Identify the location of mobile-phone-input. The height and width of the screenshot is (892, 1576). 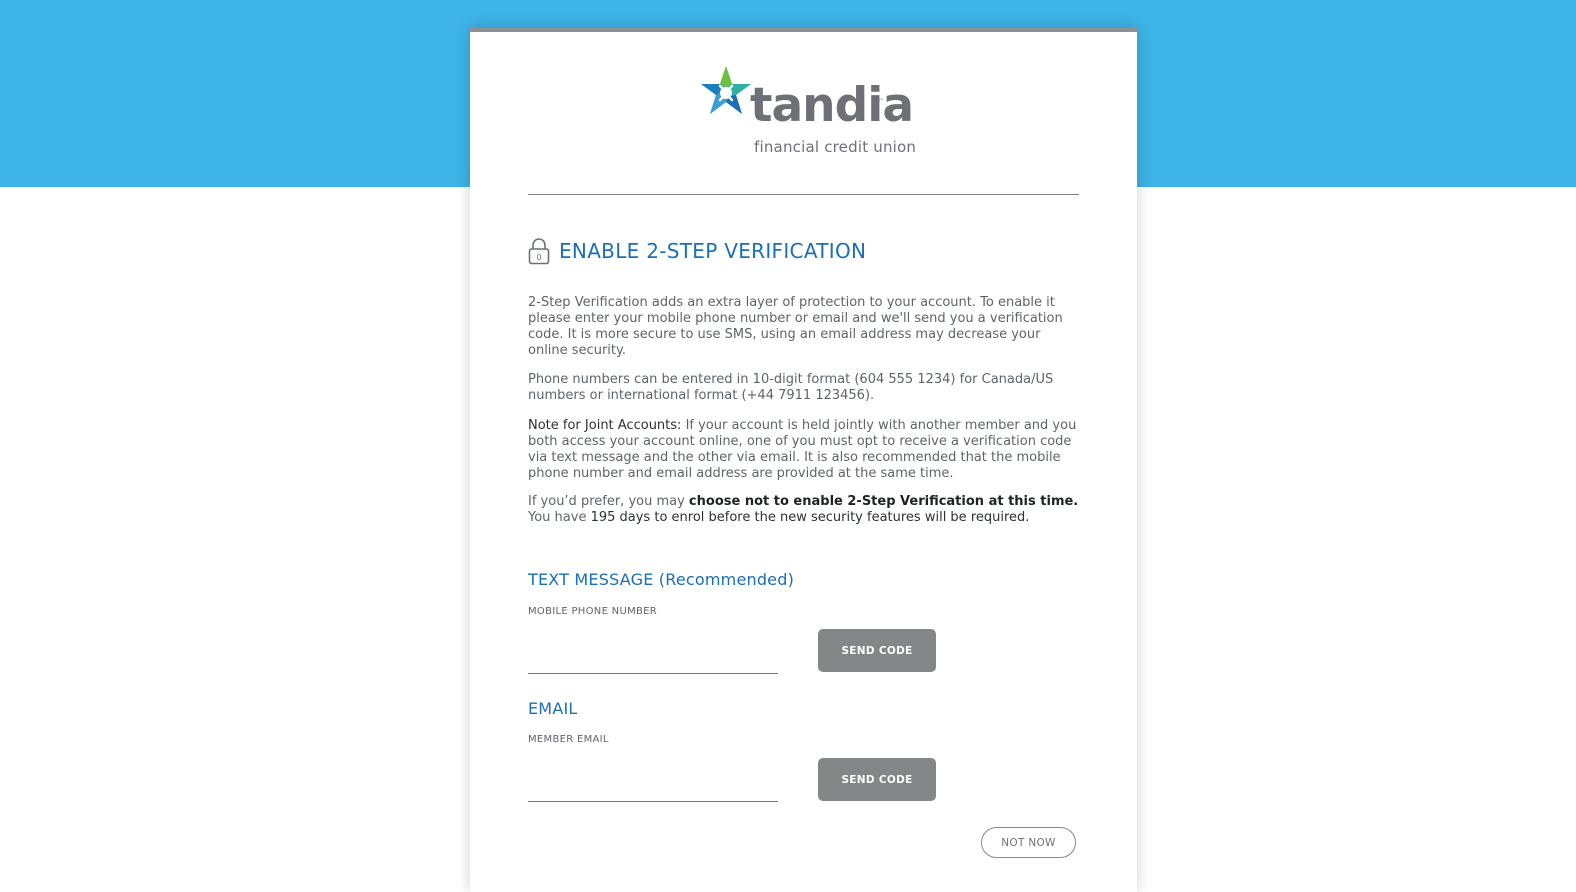
(653, 659).